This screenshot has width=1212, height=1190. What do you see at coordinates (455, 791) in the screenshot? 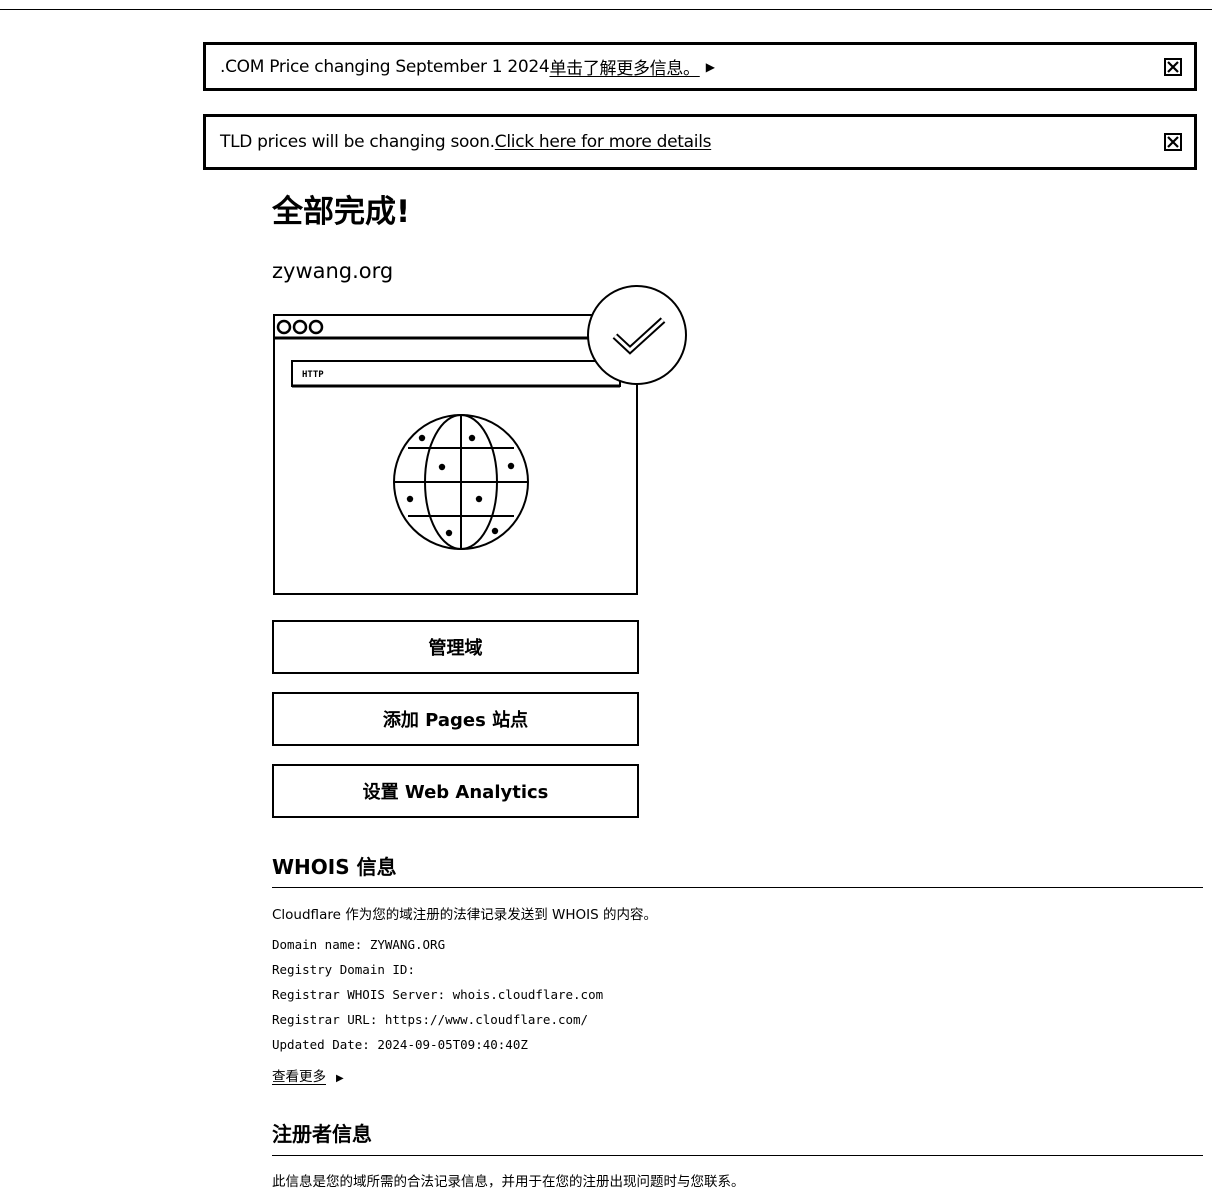
I see `setup-web-analytics-button: 设置 Web Analytics` at bounding box center [455, 791].